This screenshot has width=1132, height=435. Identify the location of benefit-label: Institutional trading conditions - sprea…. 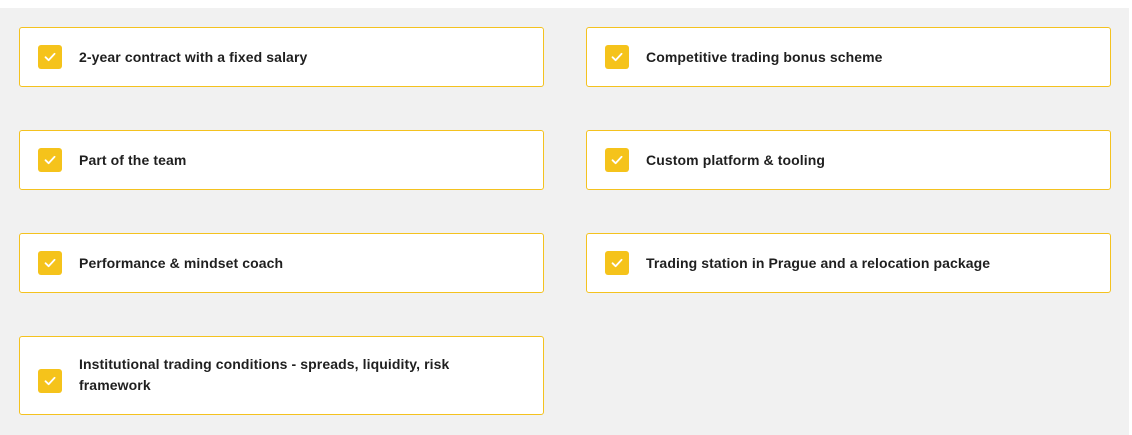
(264, 374).